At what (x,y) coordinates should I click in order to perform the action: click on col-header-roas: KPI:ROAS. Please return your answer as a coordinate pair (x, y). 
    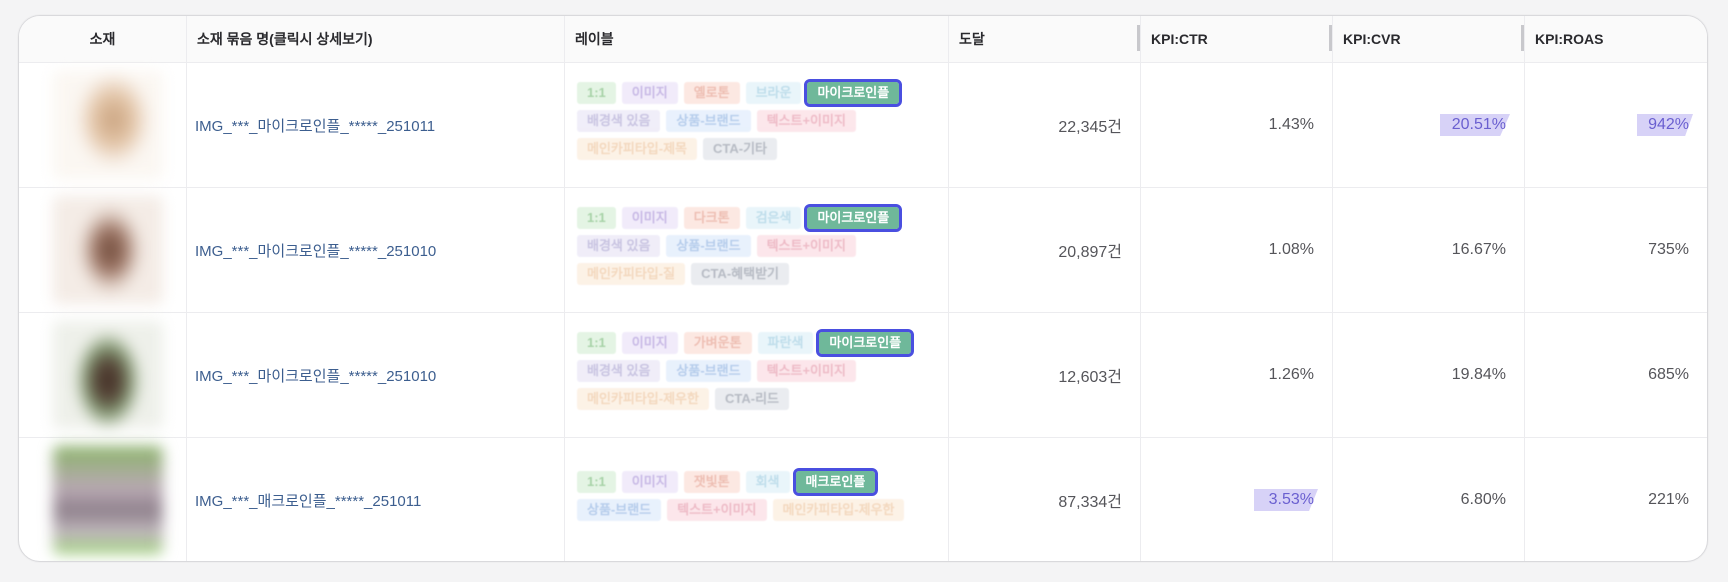
    Looking at the image, I should click on (1614, 39).